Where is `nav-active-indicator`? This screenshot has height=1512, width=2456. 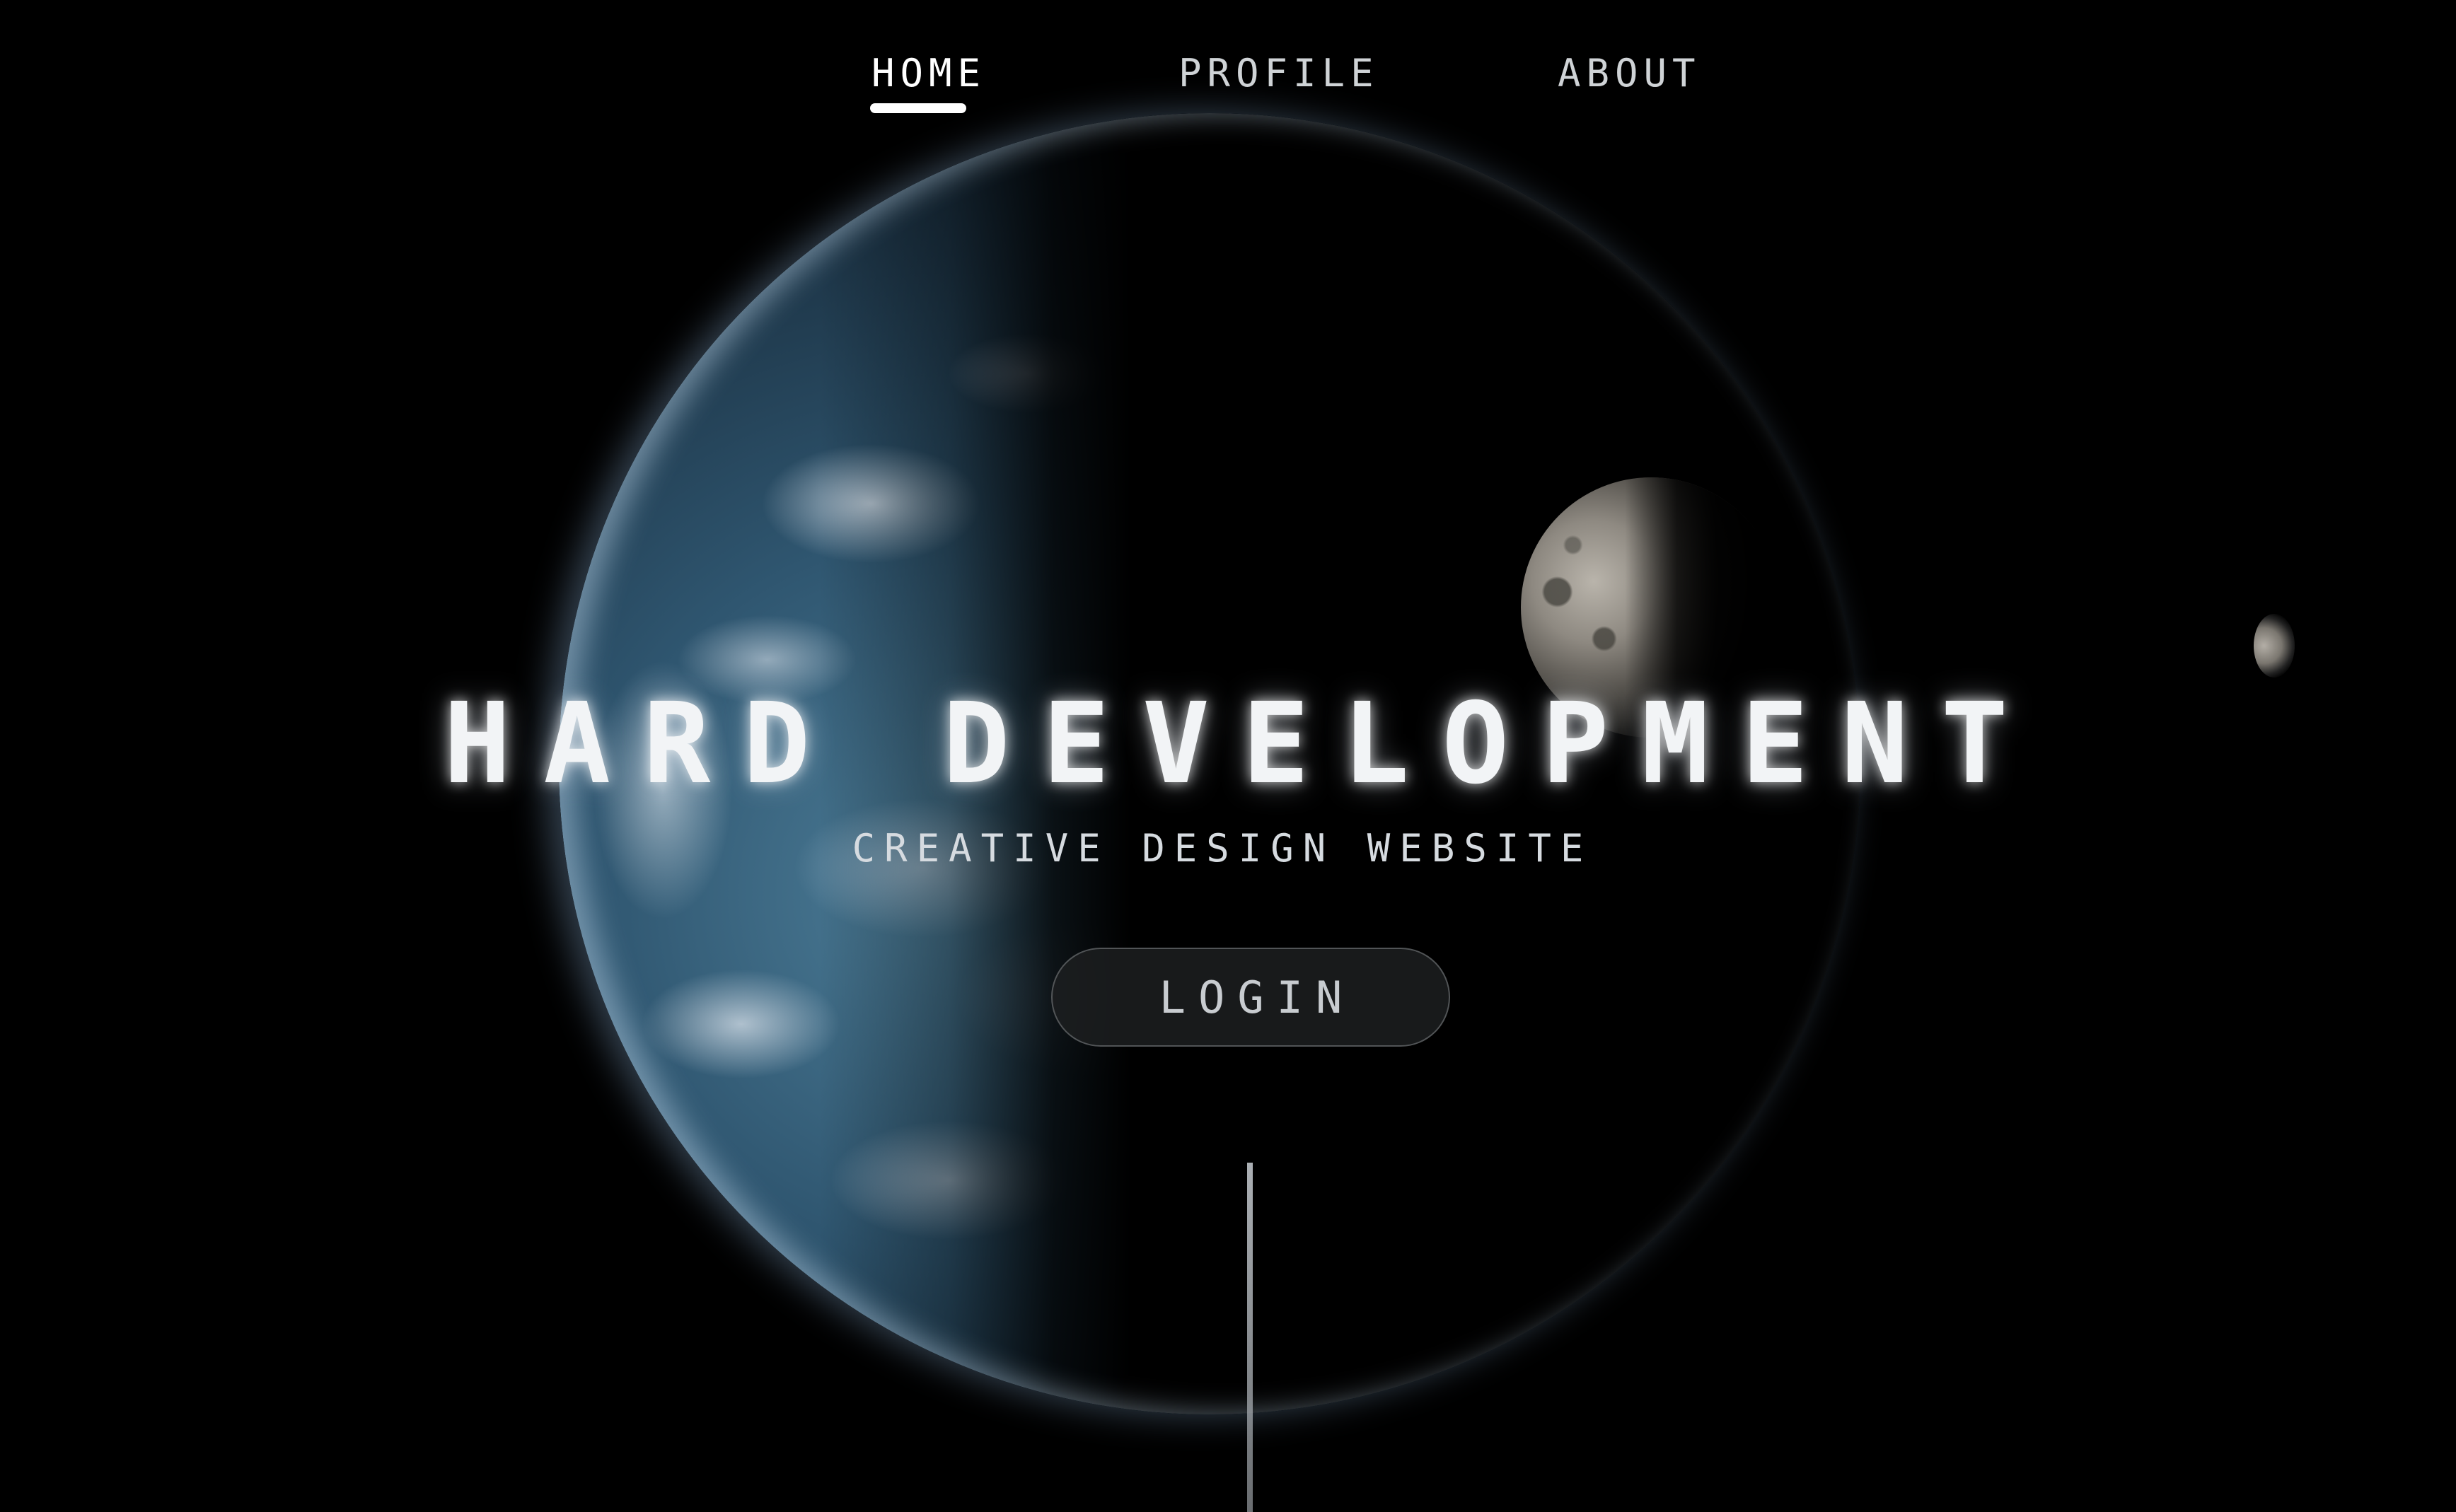 nav-active-indicator is located at coordinates (918, 108).